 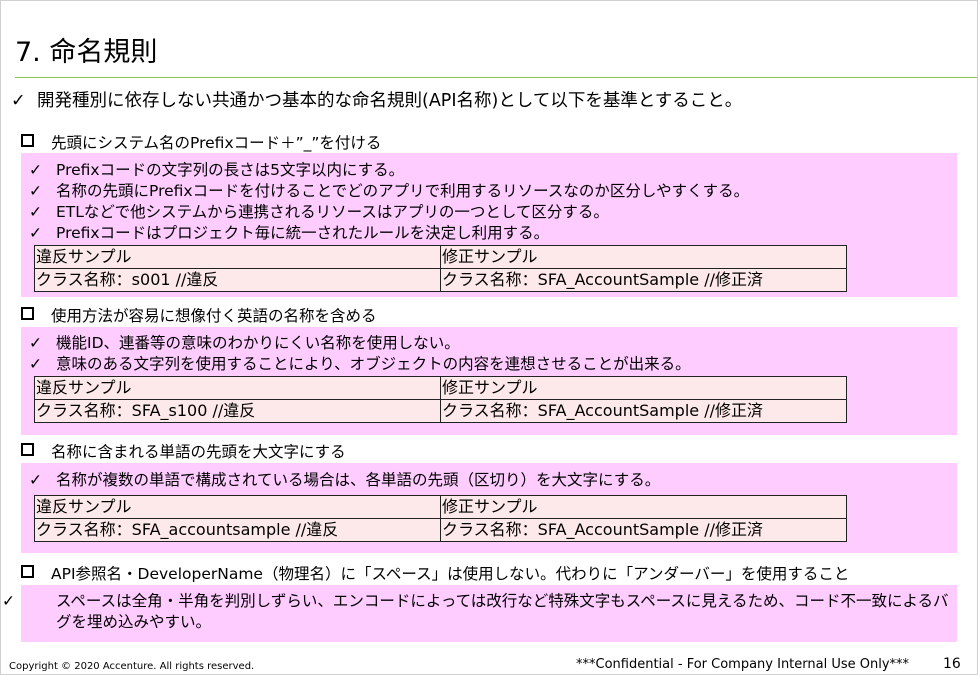 I want to click on section-heading-capitalize: 名称に含まれる単語の先頭を大文字にする, so click(x=183, y=452).